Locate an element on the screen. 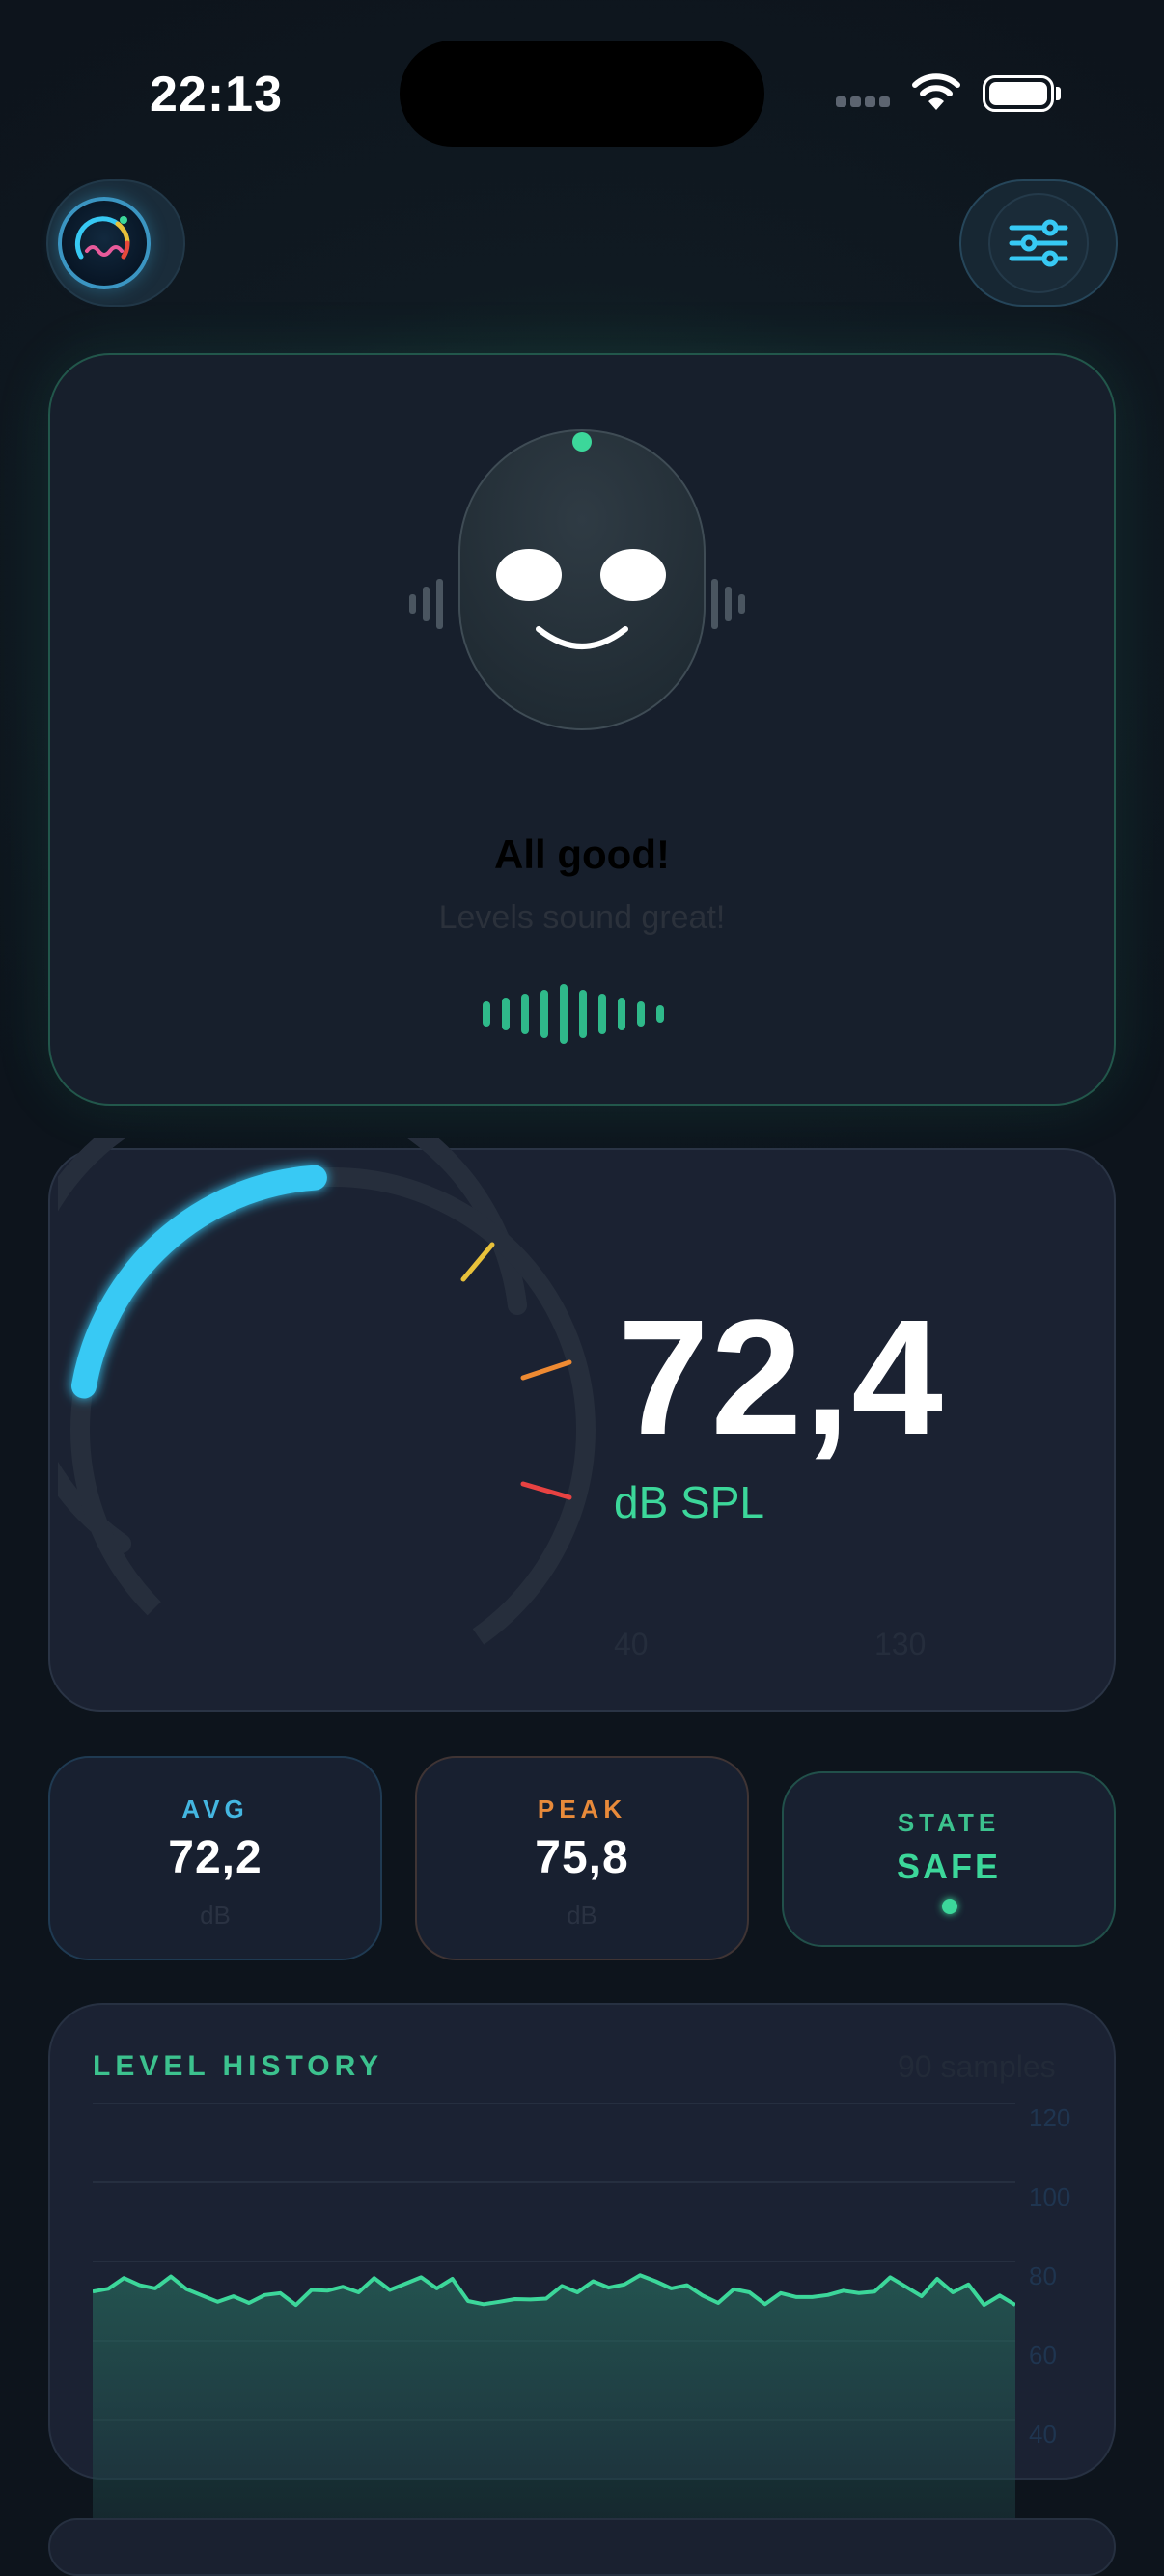  status-title: All good! is located at coordinates (582, 854).